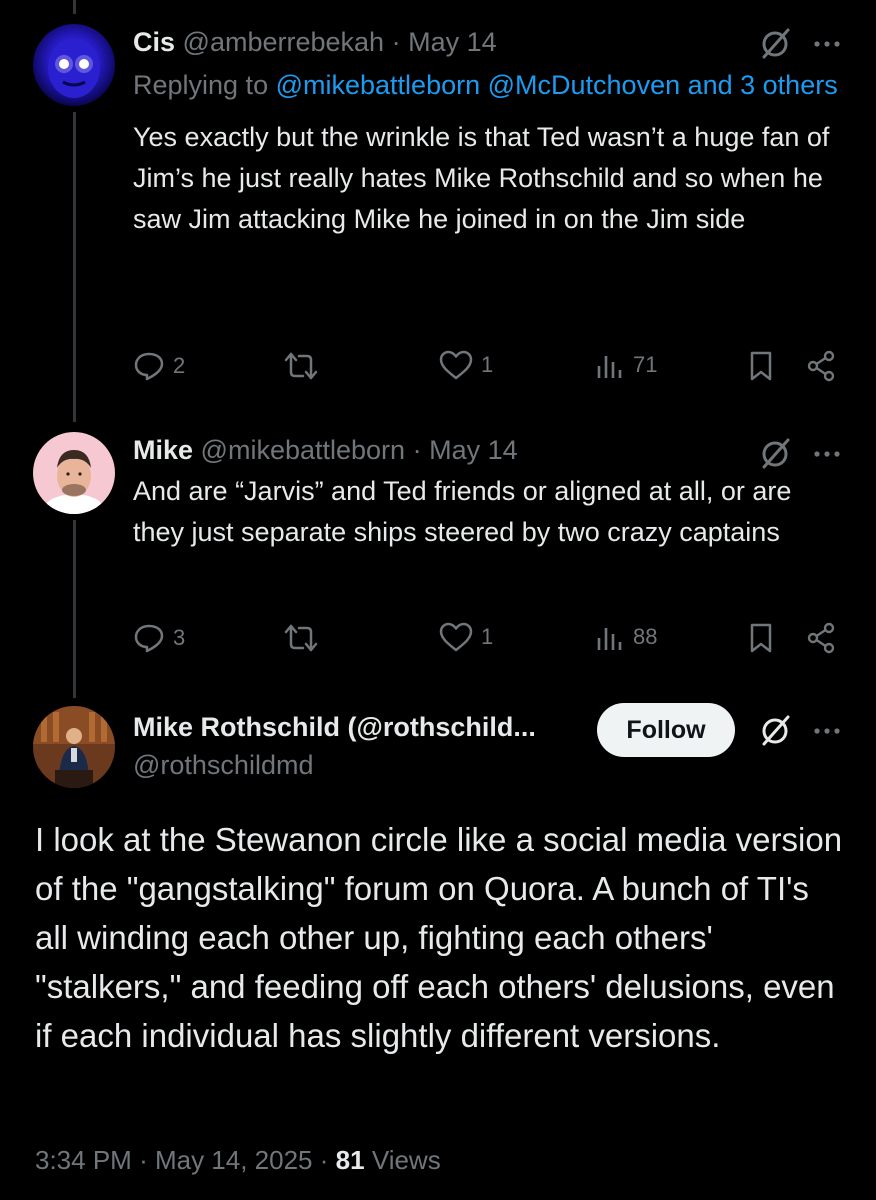 The image size is (876, 1200). Describe the element at coordinates (179, 365) in the screenshot. I see `reply-count: 2` at that location.